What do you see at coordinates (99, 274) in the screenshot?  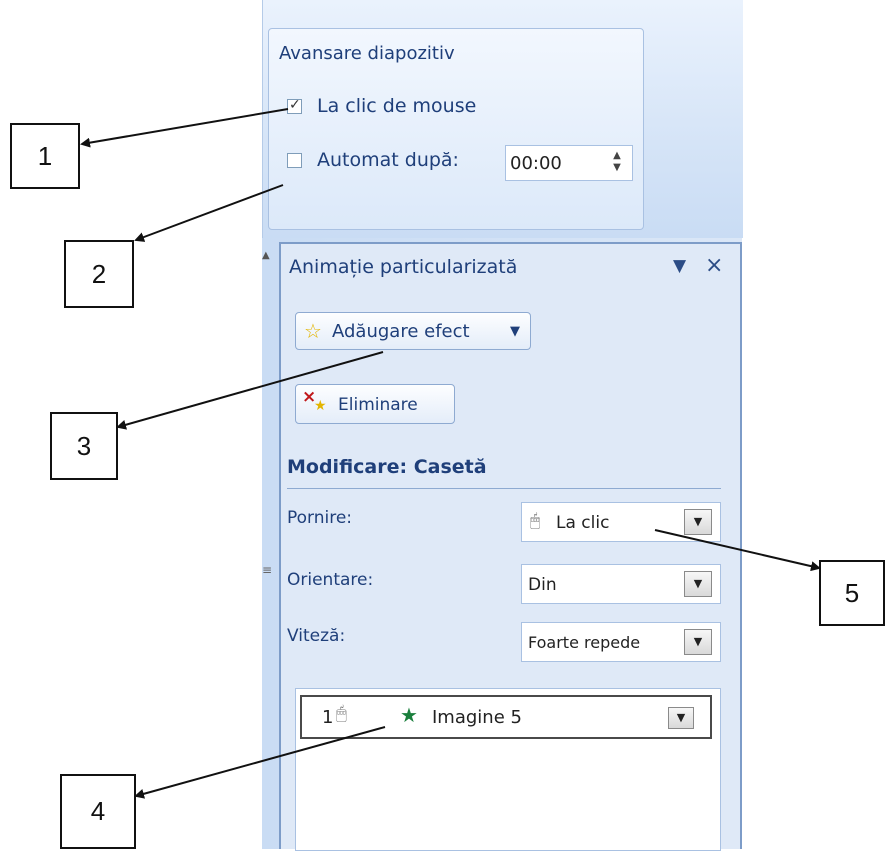 I see `callout-2: 2` at bounding box center [99, 274].